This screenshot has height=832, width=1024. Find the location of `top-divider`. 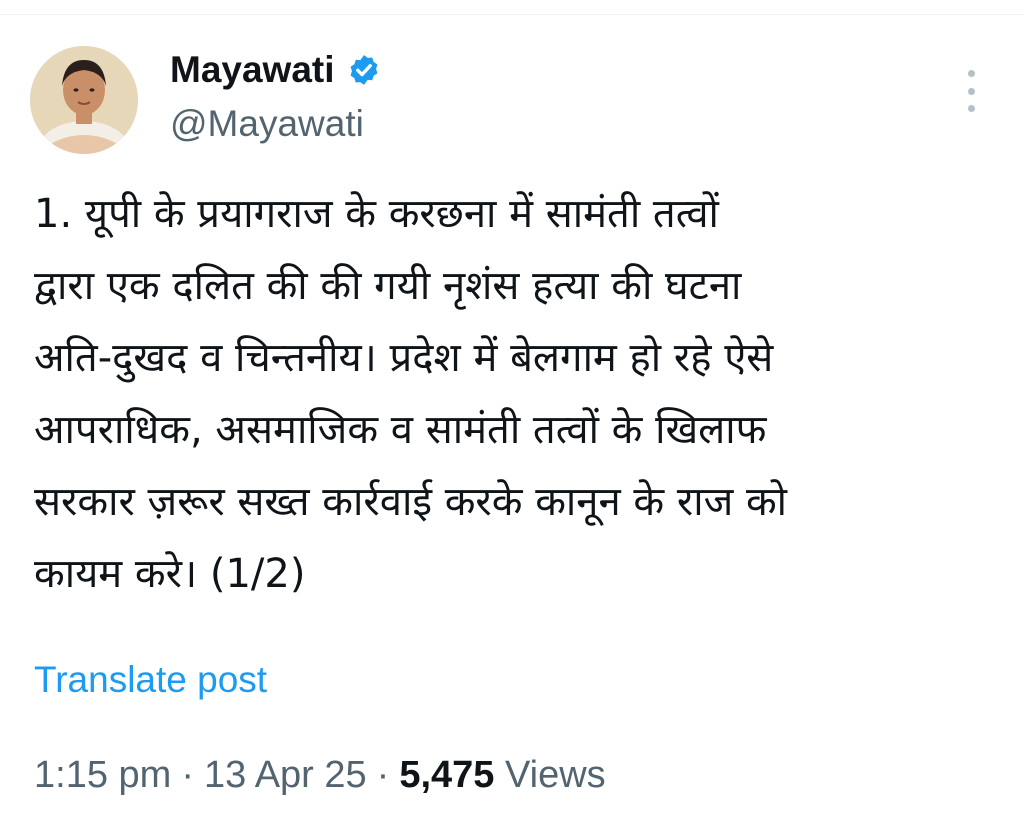

top-divider is located at coordinates (512, 14).